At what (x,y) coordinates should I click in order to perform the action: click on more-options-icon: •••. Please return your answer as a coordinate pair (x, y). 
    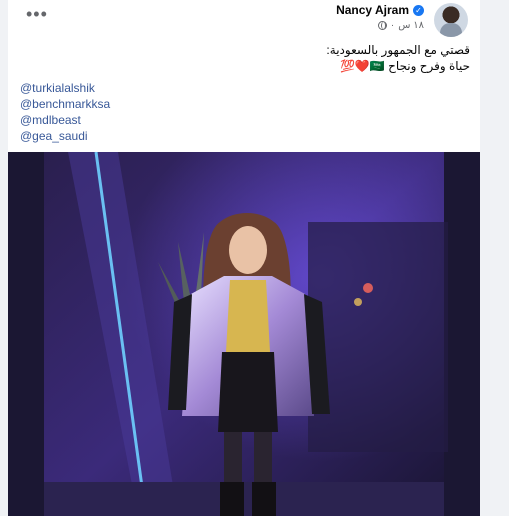
    Looking at the image, I should click on (36, 15).